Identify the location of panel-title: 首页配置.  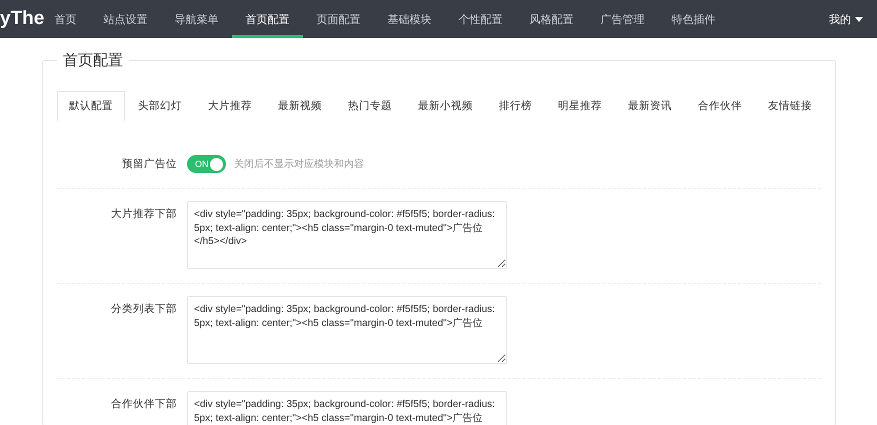
(93, 60).